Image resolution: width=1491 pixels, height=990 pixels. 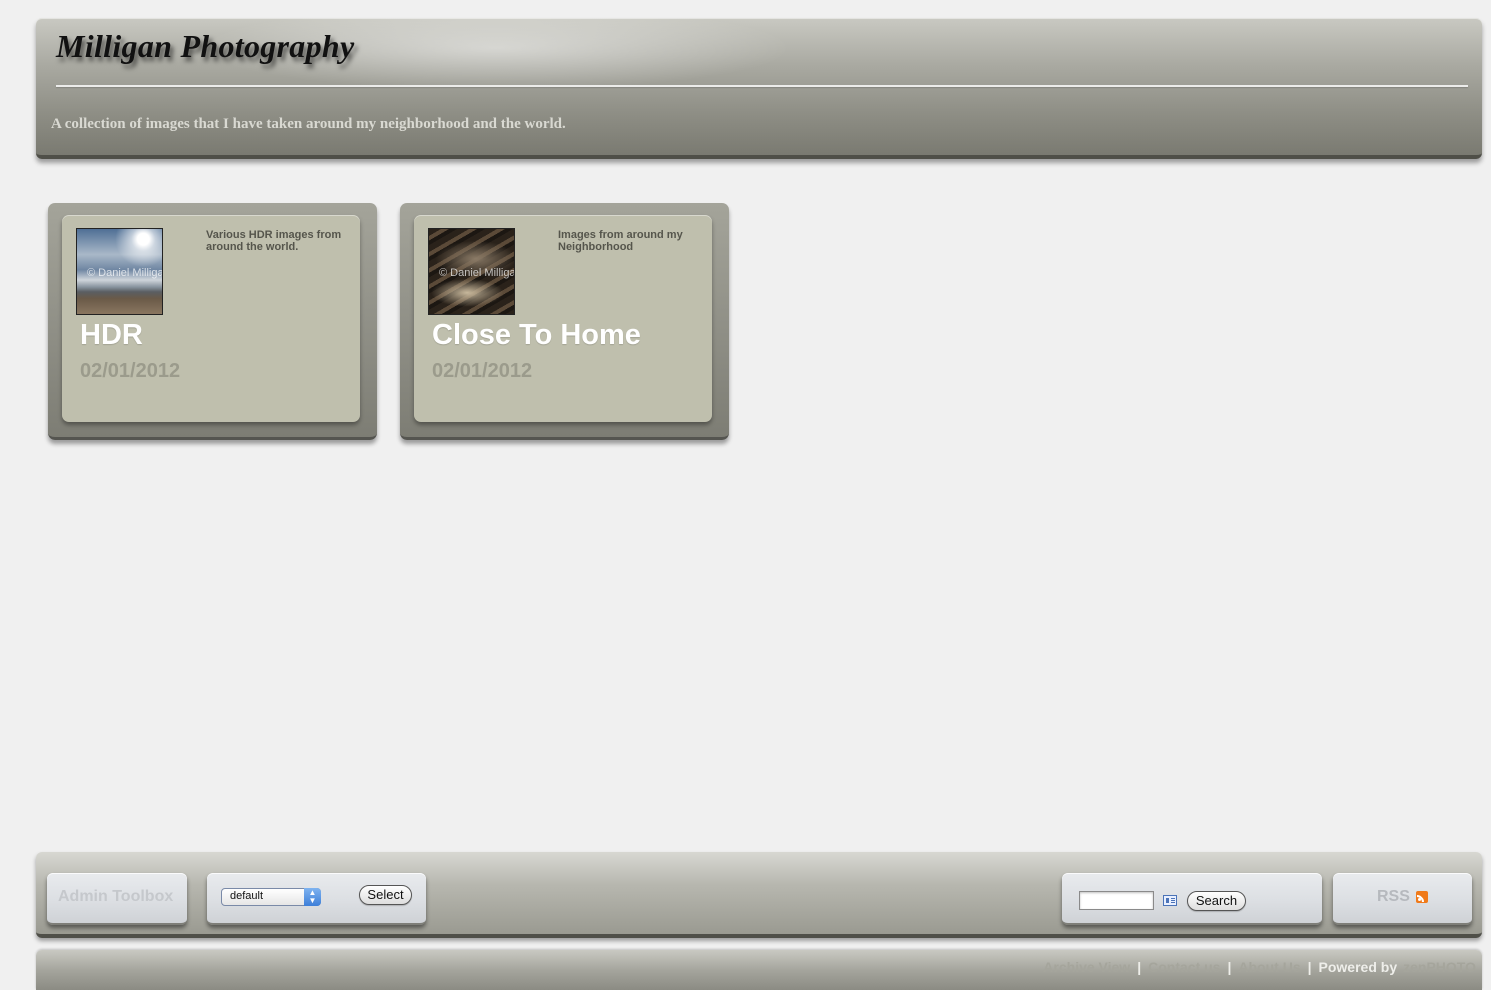 I want to click on search-box: Search, so click(x=1192, y=899).